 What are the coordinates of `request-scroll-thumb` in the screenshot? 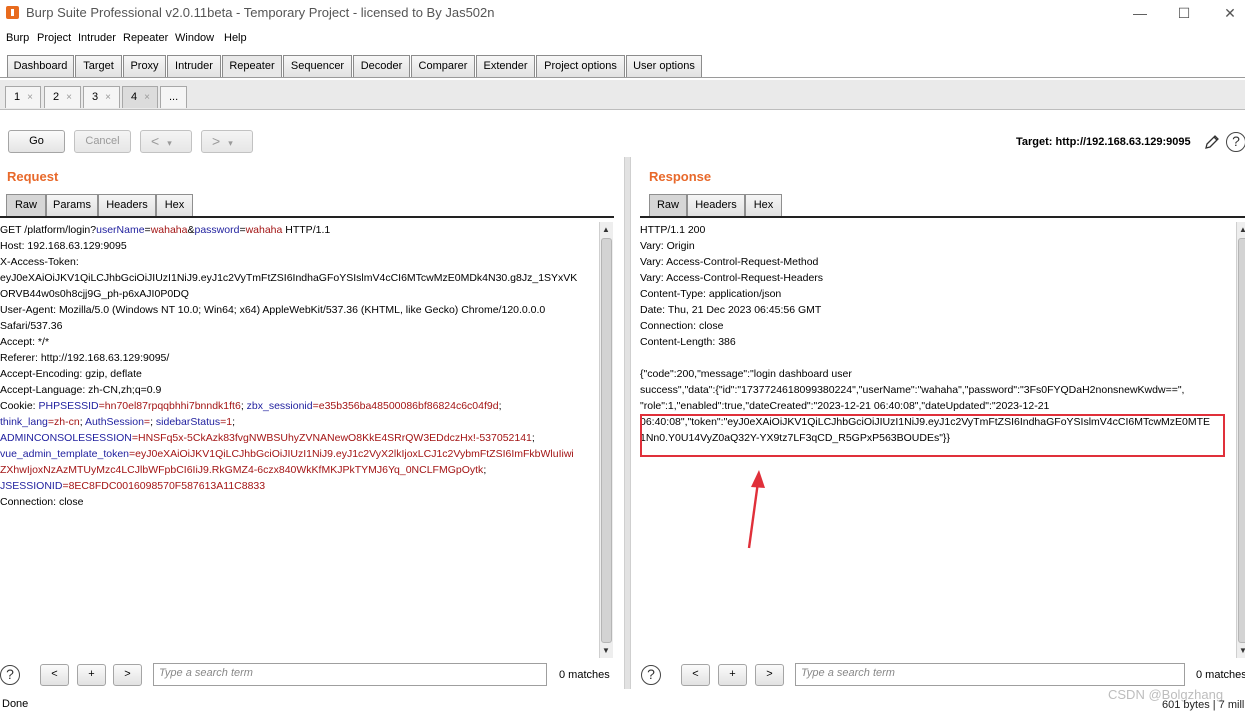 It's located at (606, 440).